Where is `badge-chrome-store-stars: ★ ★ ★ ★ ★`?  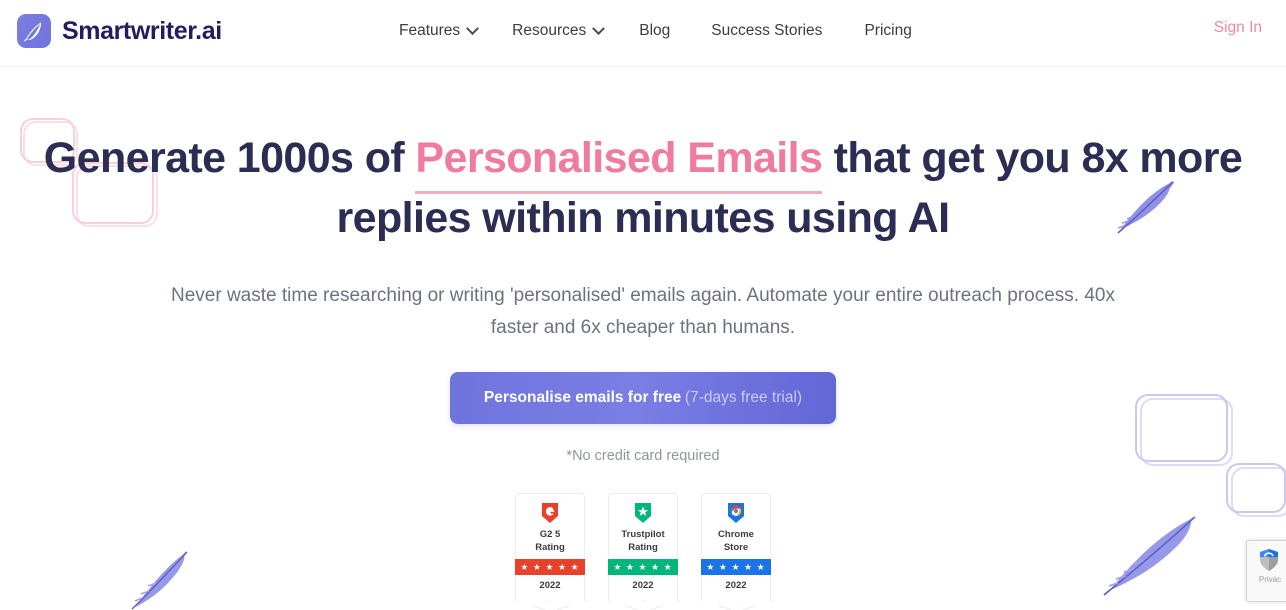 badge-chrome-store-stars: ★ ★ ★ ★ ★ is located at coordinates (736, 567).